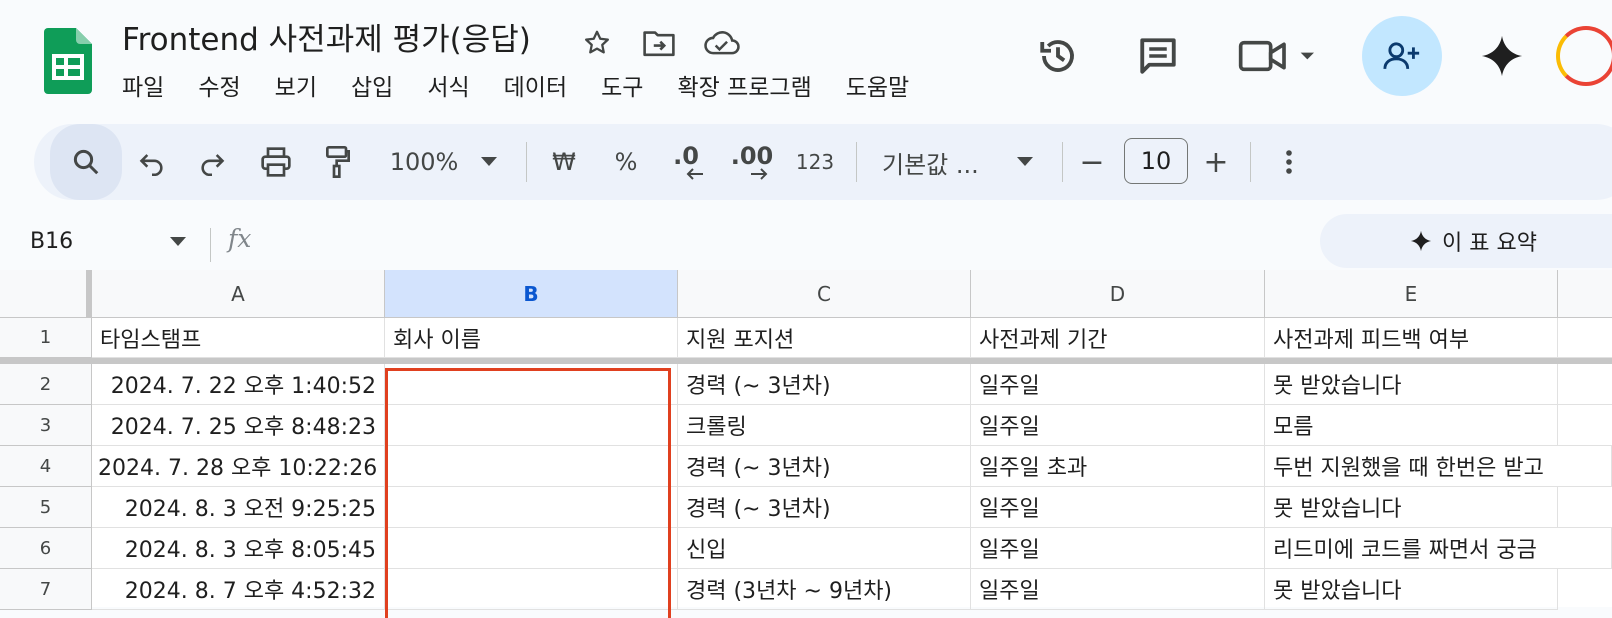  Describe the element at coordinates (824, 466) in the screenshot. I see `cell-c4: 경력 (~ 3년차)` at that location.